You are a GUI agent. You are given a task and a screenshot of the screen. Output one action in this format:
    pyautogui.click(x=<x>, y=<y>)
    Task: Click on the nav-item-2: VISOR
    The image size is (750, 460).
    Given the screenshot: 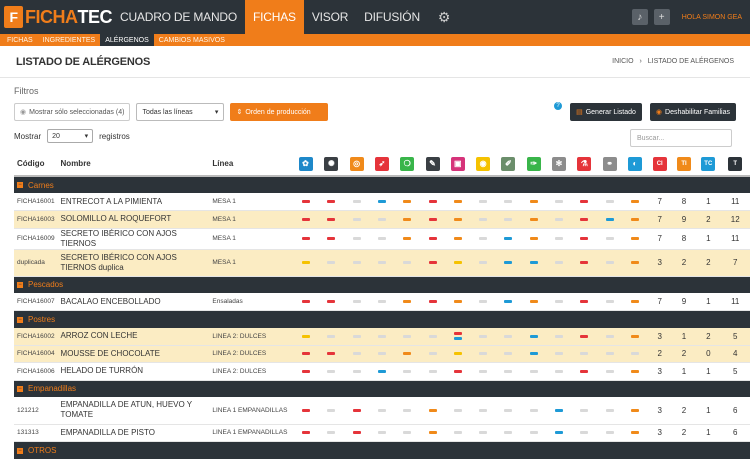 What is the action you would take?
    pyautogui.click(x=330, y=17)
    